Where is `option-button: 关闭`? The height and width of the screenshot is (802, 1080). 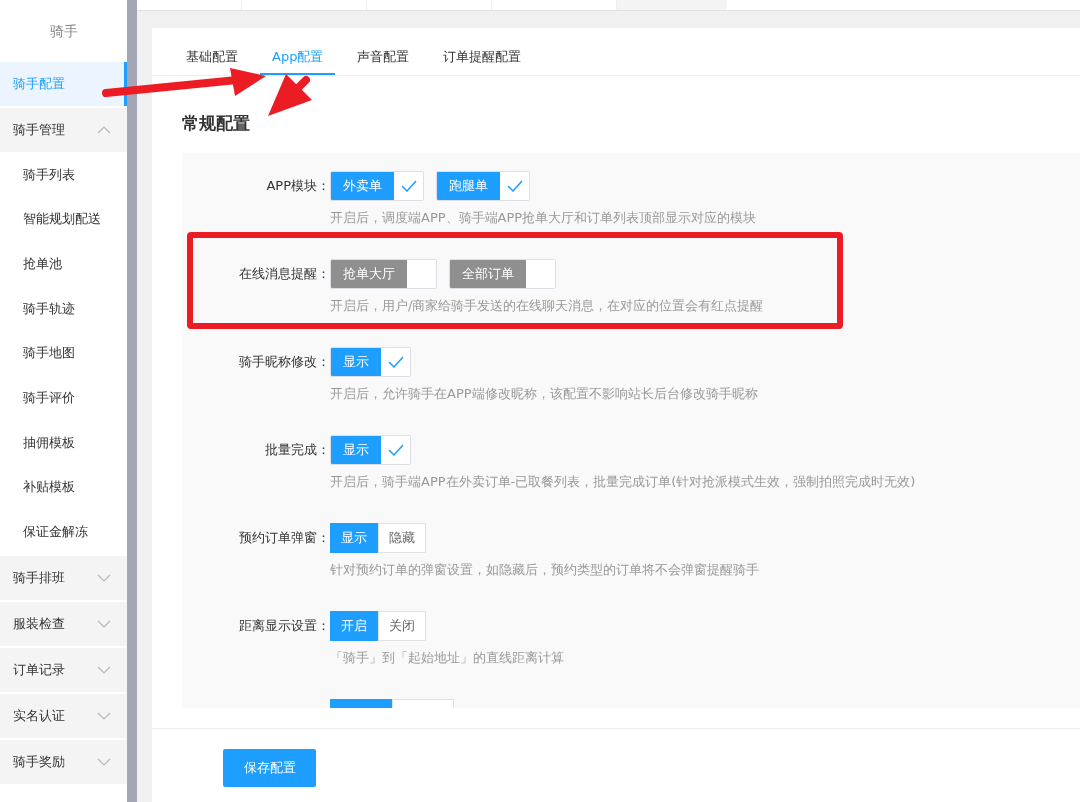
option-button: 关闭 is located at coordinates (402, 625).